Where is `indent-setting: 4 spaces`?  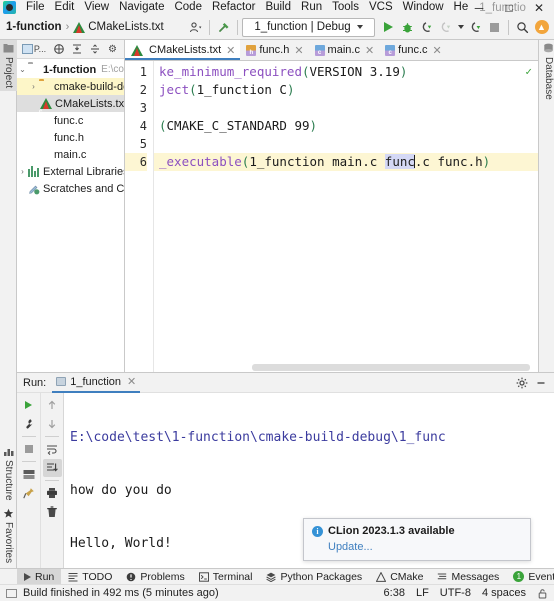
indent-setting: 4 spaces is located at coordinates (504, 593).